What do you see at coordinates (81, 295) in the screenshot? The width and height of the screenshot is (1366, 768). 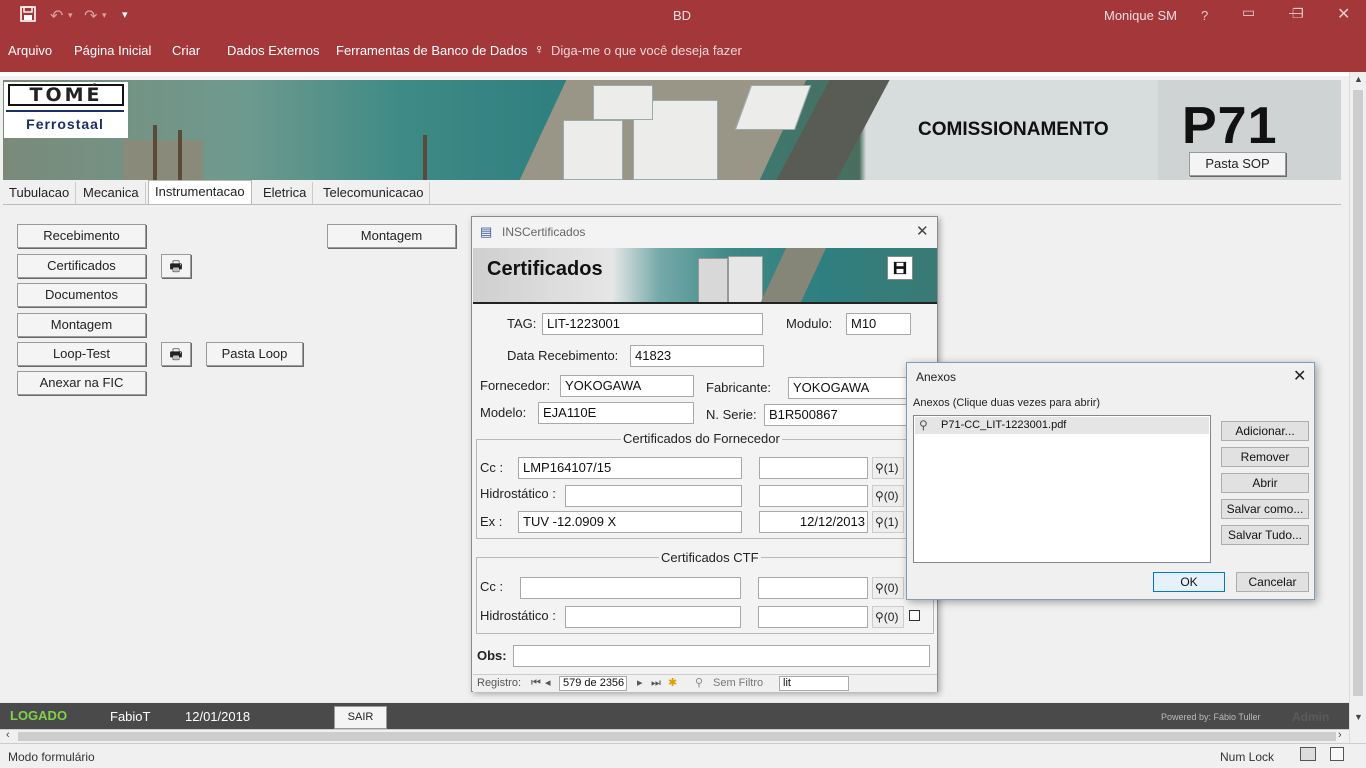 I see `documentos-button: Documentos` at bounding box center [81, 295].